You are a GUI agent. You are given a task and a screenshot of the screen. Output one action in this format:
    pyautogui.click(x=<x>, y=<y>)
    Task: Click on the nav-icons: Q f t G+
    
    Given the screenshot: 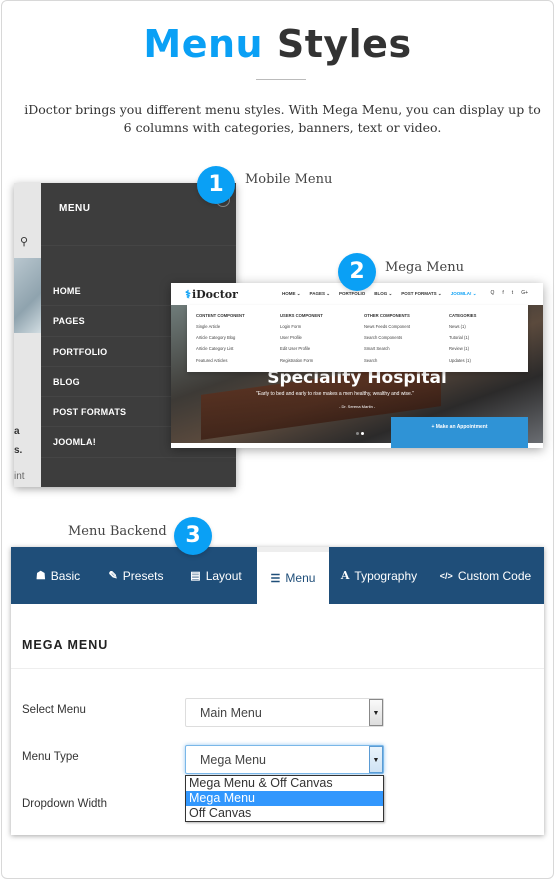 What is the action you would take?
    pyautogui.click(x=509, y=293)
    